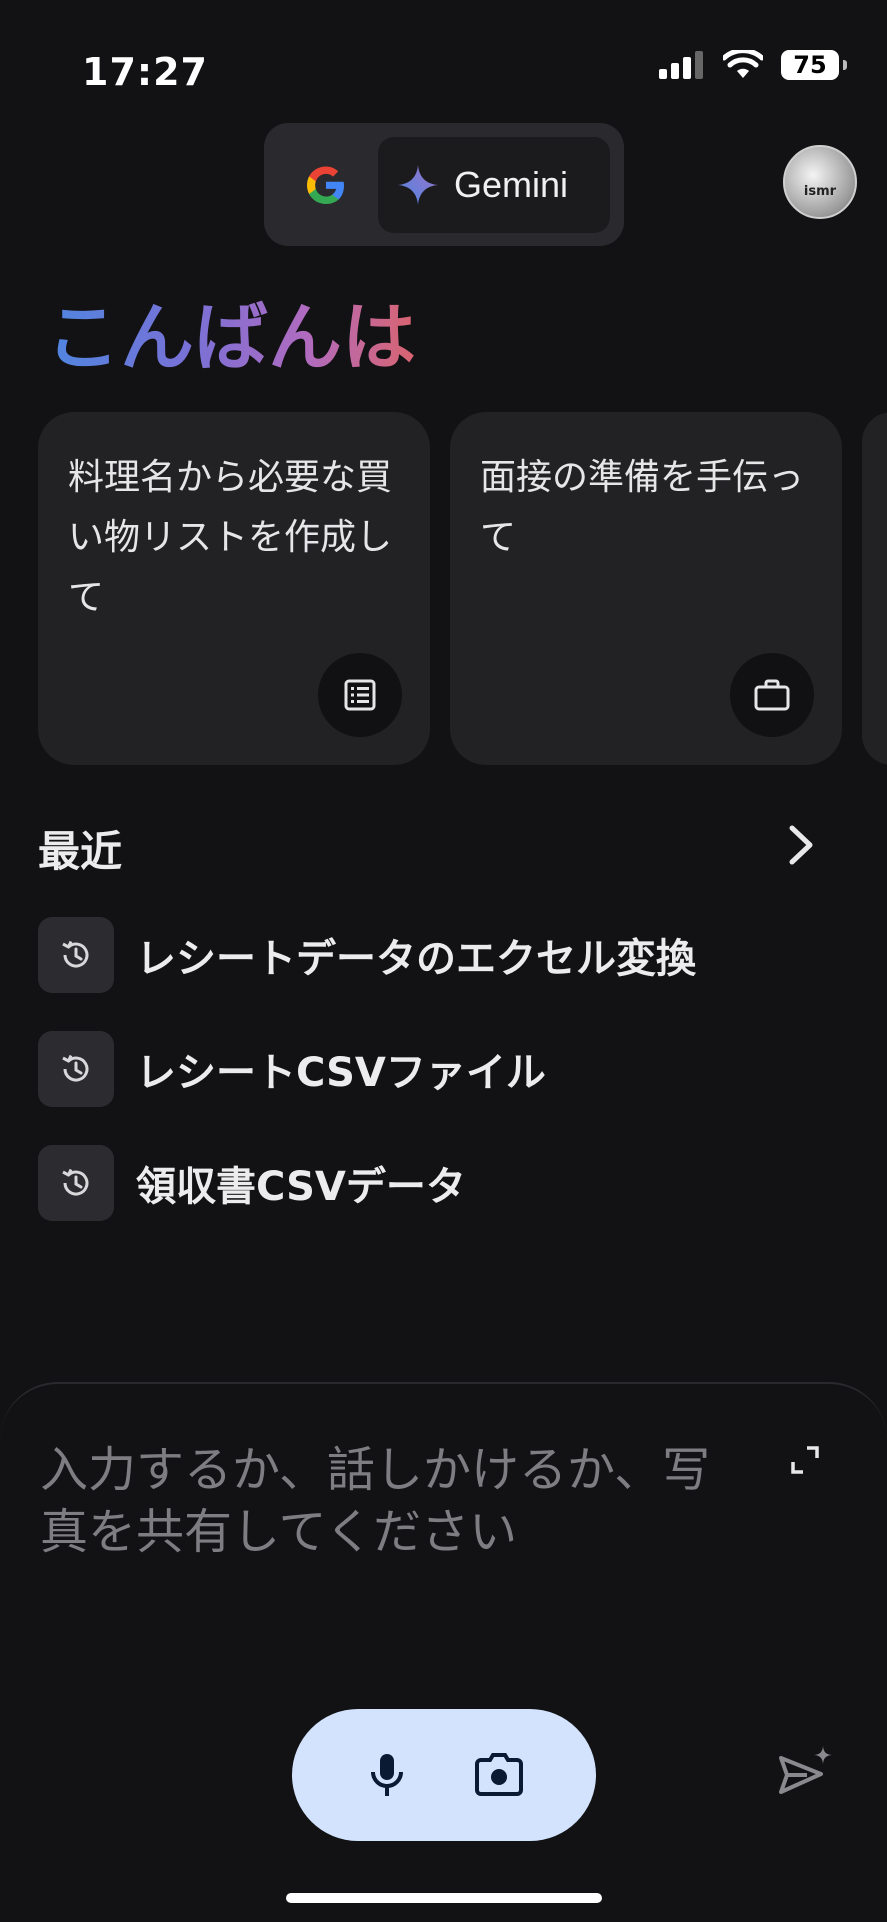 This screenshot has width=887, height=1922. I want to click on google-tab, so click(326, 185).